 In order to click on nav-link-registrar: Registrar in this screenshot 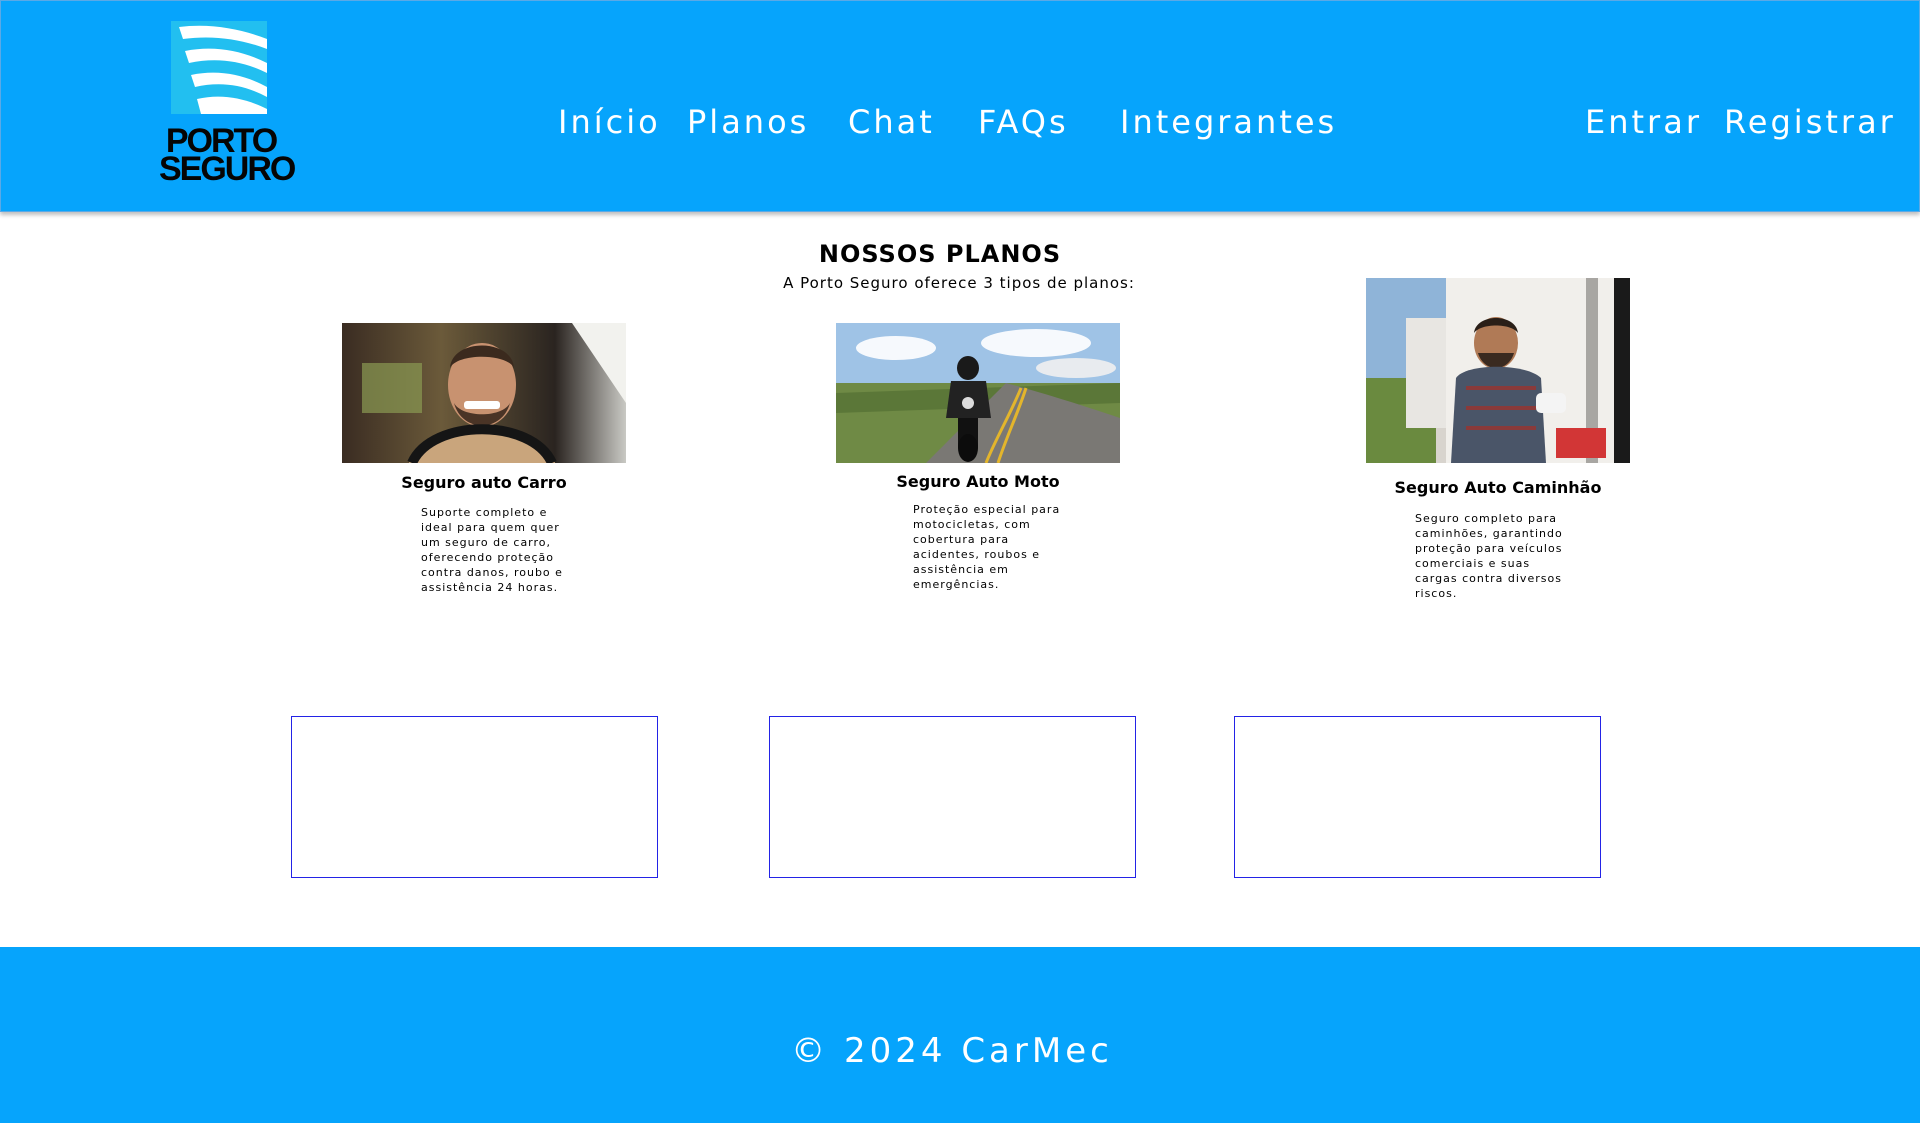, I will do `click(1810, 122)`.